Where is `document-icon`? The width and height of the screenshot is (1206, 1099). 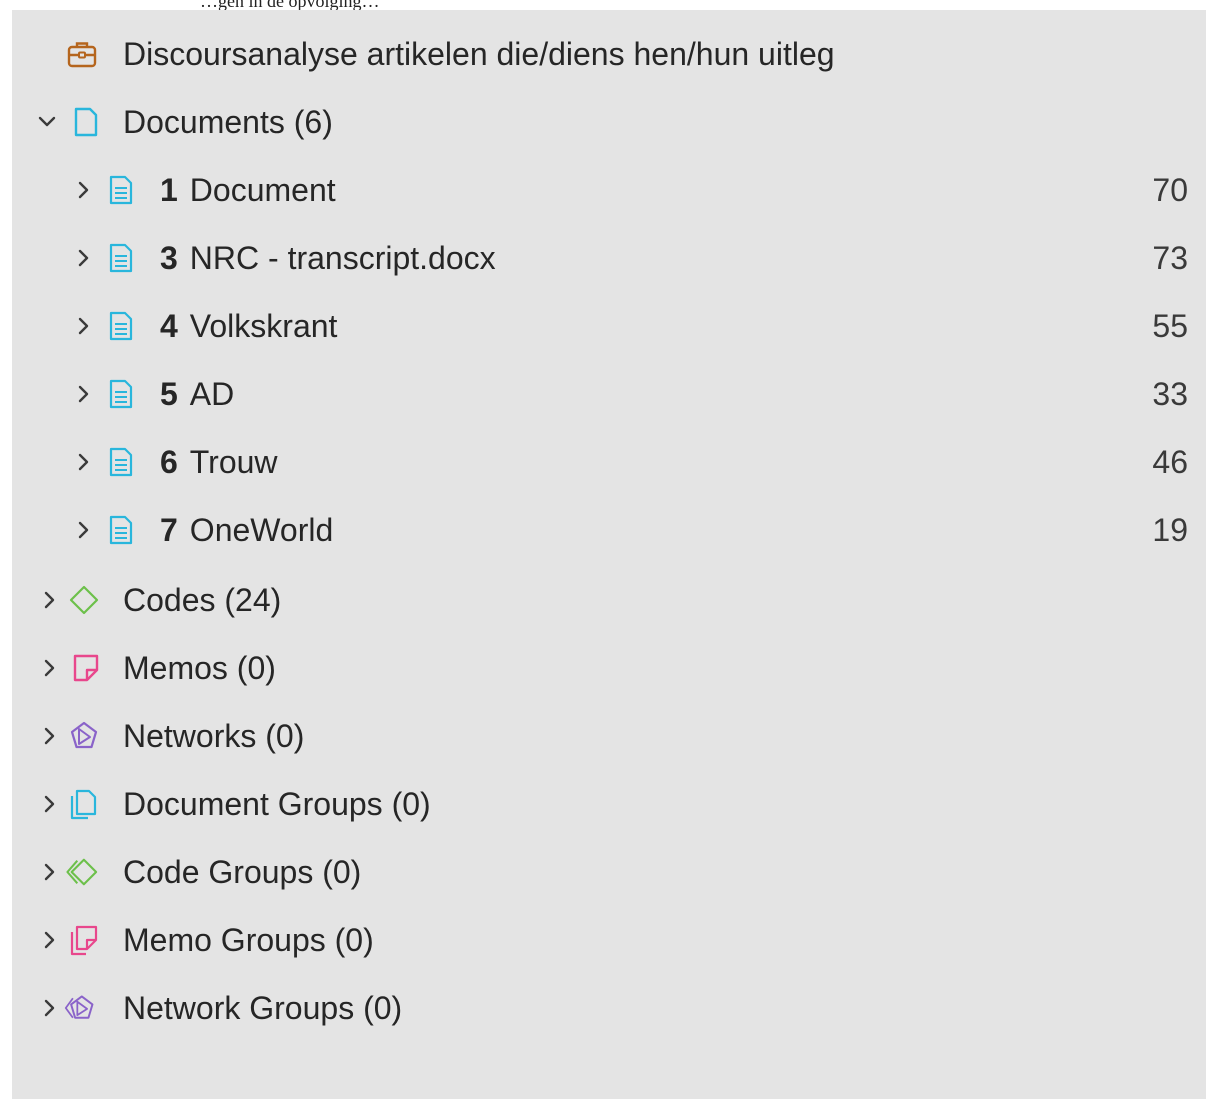
document-icon is located at coordinates (86, 122).